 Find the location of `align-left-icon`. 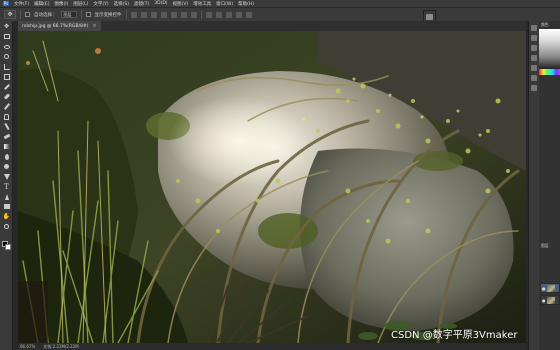

align-left-icon is located at coordinates (133, 14).